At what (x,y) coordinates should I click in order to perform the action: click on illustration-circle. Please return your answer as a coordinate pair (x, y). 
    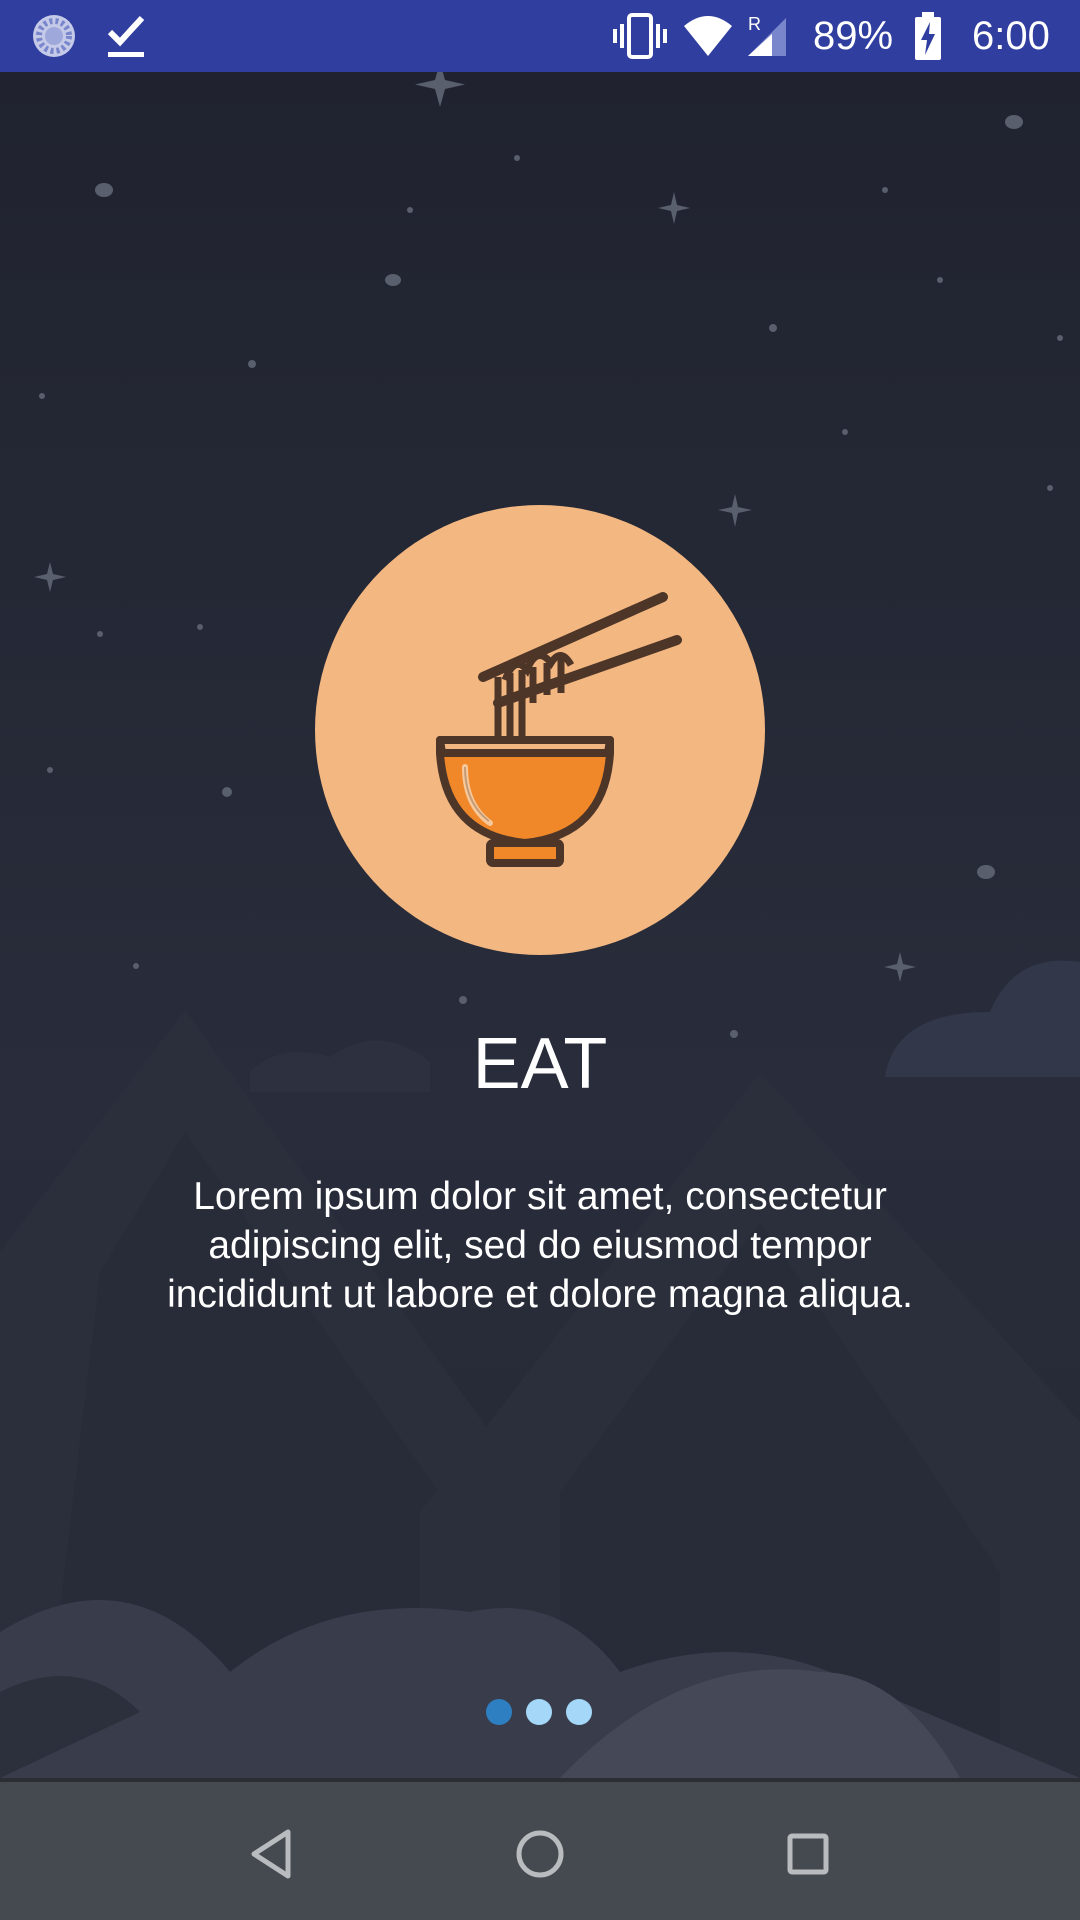
    Looking at the image, I should click on (540, 730).